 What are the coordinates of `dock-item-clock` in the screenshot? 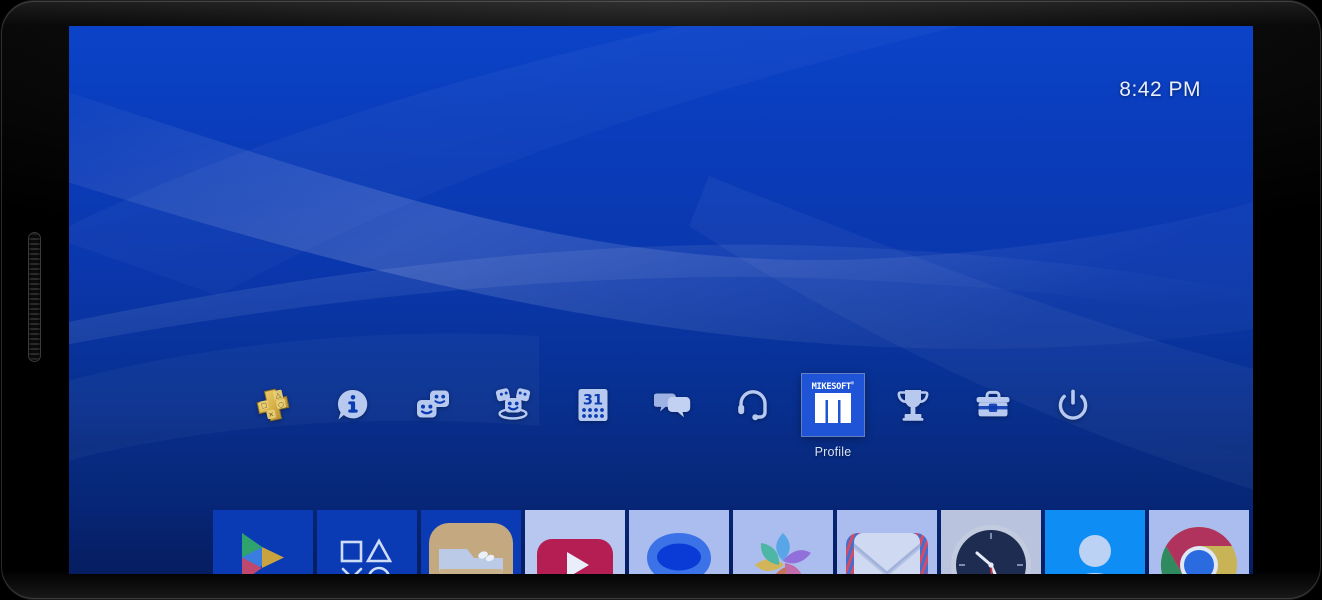 It's located at (991, 542).